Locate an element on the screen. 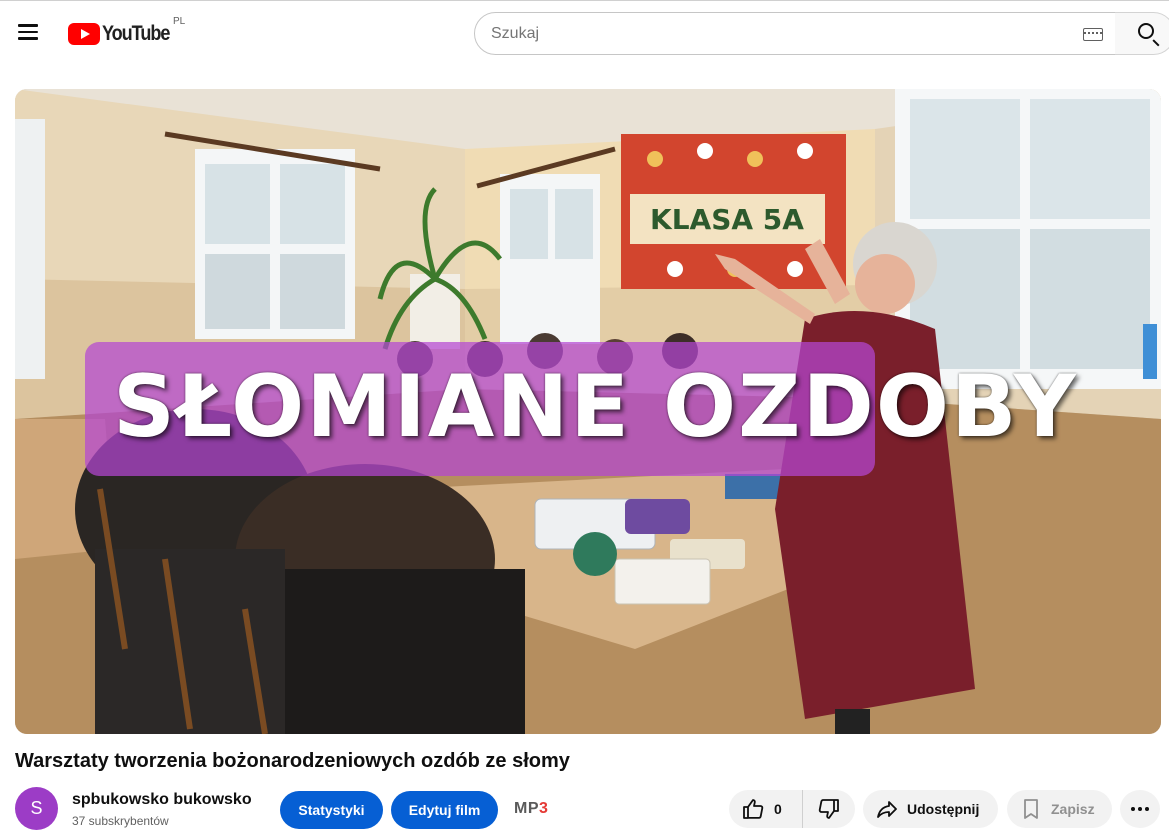 The width and height of the screenshot is (1169, 839). thumbnail-overlay-text: SŁOMIANE OZDOBY is located at coordinates (596, 407).